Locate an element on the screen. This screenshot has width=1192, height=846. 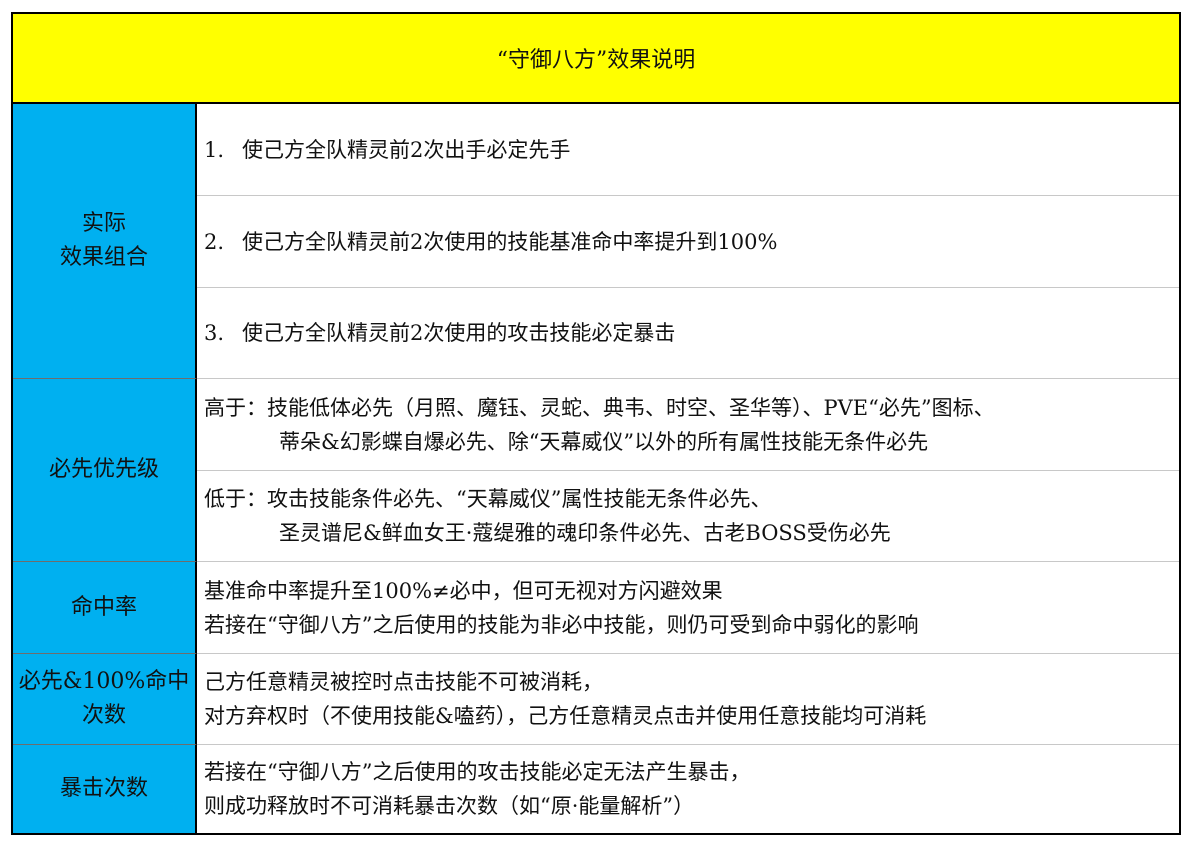
label-priority: 必先优先级 is located at coordinates (105, 470).